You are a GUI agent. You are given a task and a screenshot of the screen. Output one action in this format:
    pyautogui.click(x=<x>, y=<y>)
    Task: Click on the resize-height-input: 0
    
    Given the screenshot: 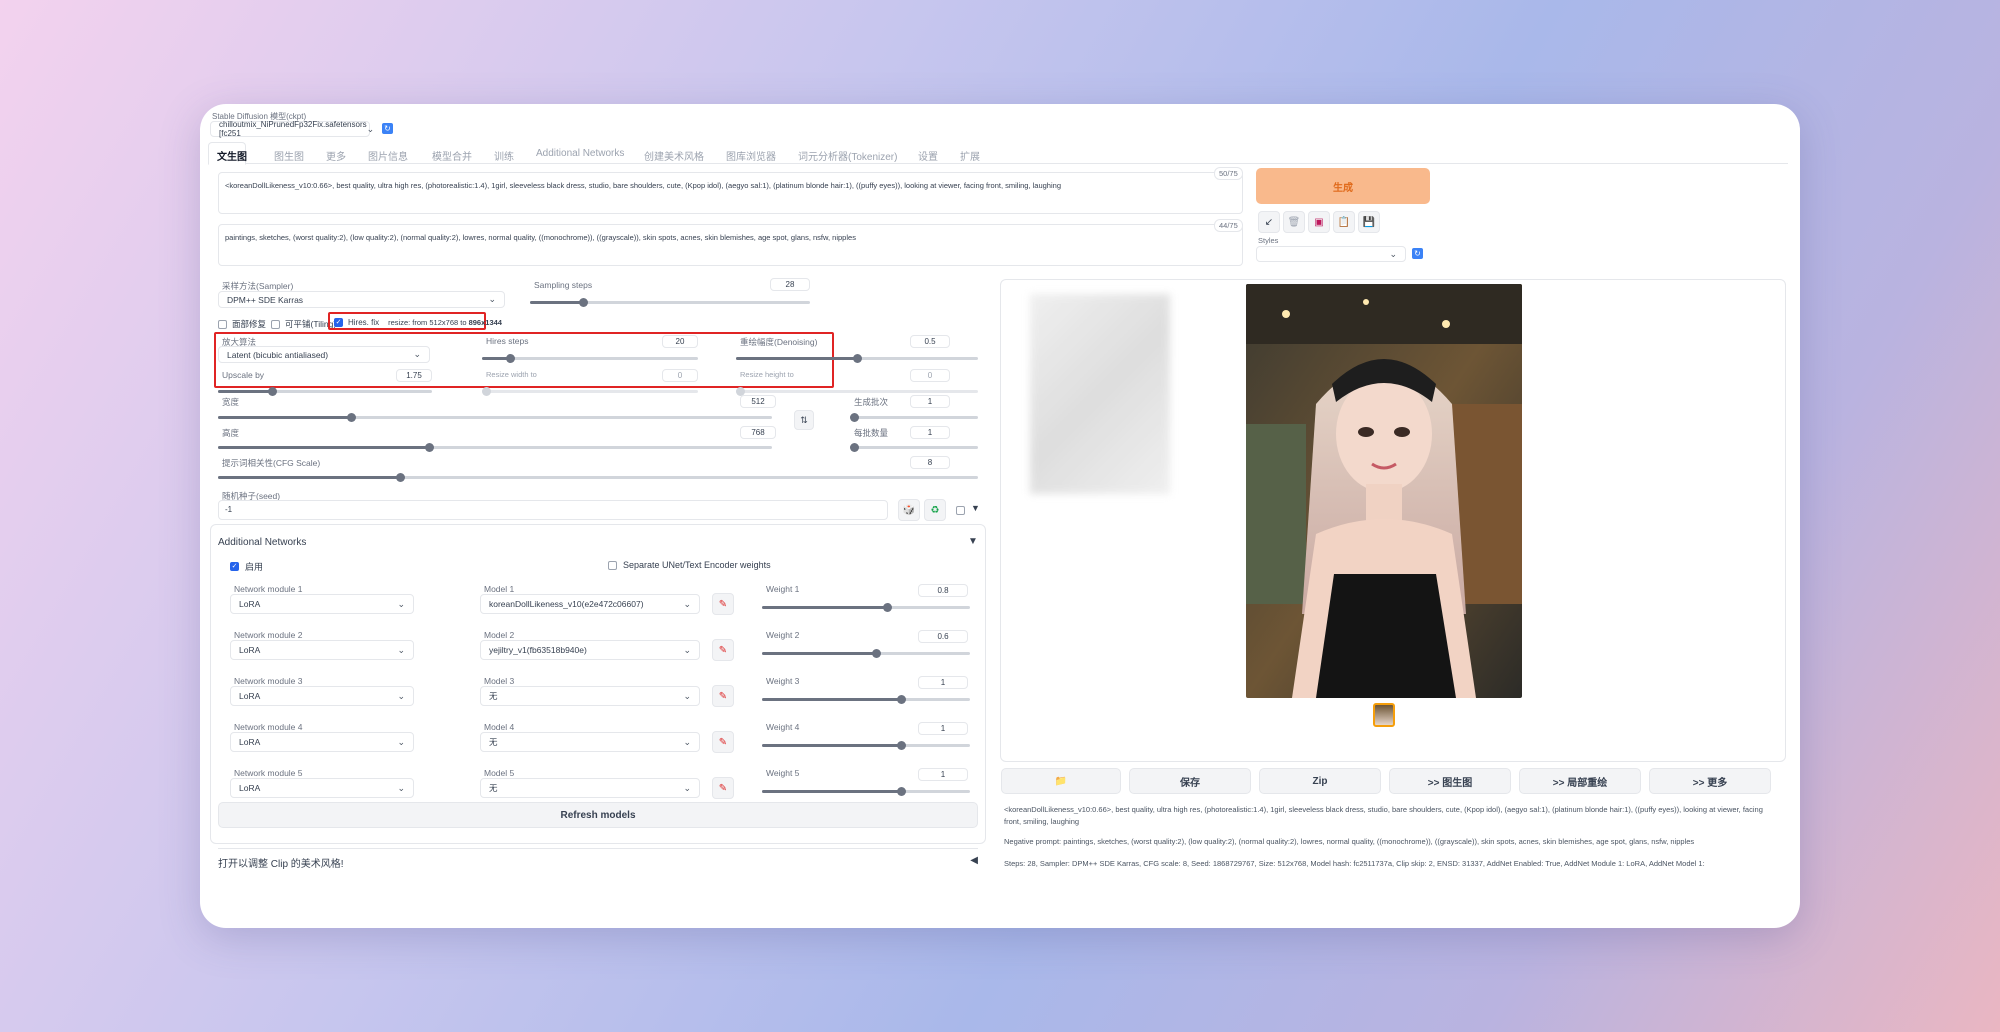 What is the action you would take?
    pyautogui.click(x=930, y=375)
    